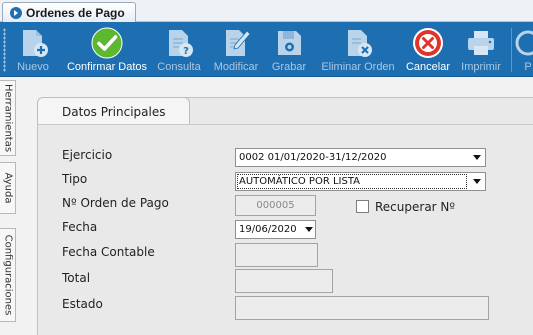 The height and width of the screenshot is (335, 533). I want to click on numero-orden-field: 000005, so click(275, 205).